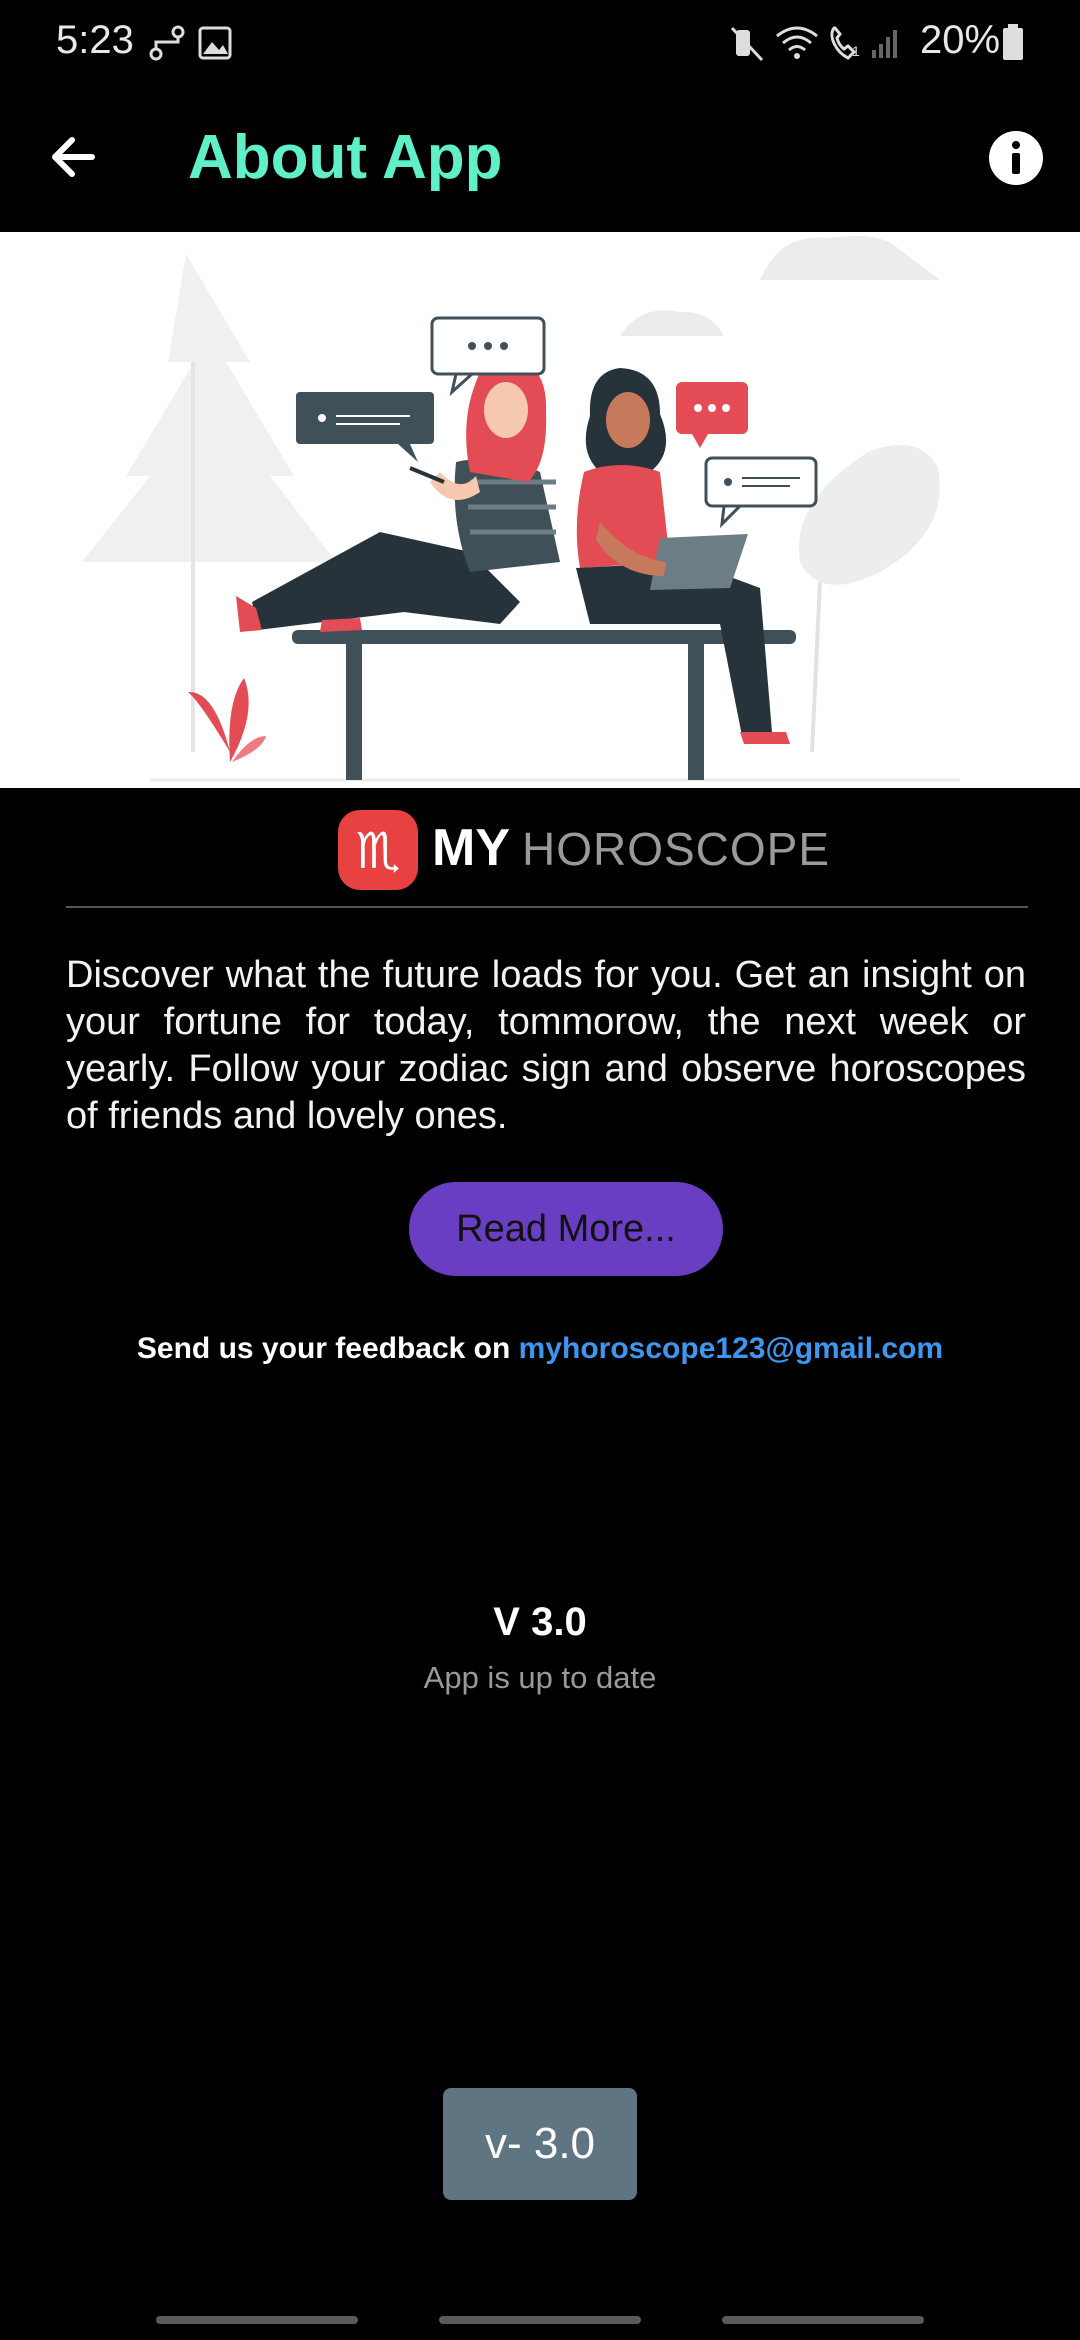 The image size is (1080, 2340). Describe the element at coordinates (747, 44) in the screenshot. I see `mute-icon` at that location.